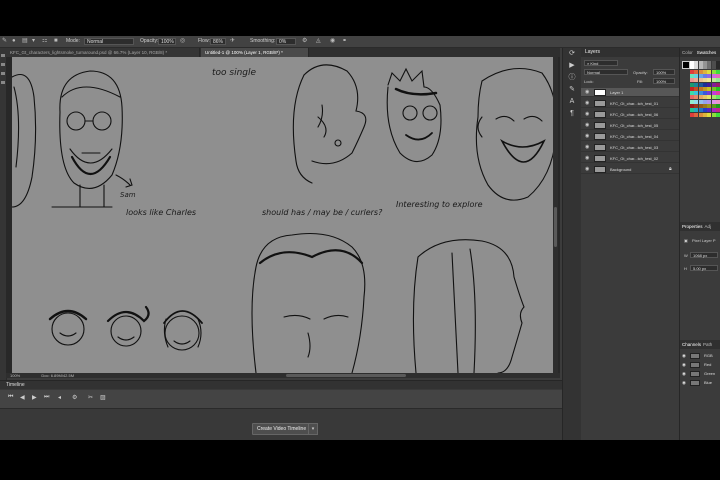 The width and height of the screenshot is (720, 480). I want to click on layer-opacity-input: 100%, so click(664, 72).